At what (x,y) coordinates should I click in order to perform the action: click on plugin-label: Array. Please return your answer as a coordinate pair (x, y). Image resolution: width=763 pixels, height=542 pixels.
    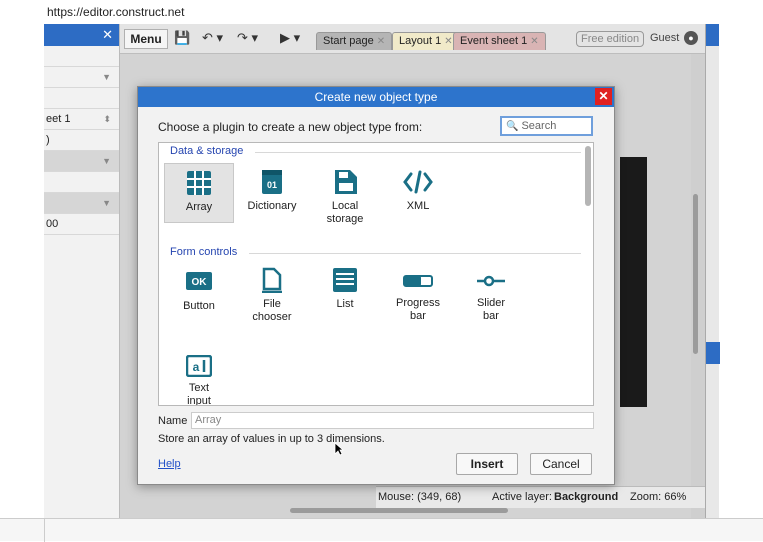
    Looking at the image, I should click on (199, 207).